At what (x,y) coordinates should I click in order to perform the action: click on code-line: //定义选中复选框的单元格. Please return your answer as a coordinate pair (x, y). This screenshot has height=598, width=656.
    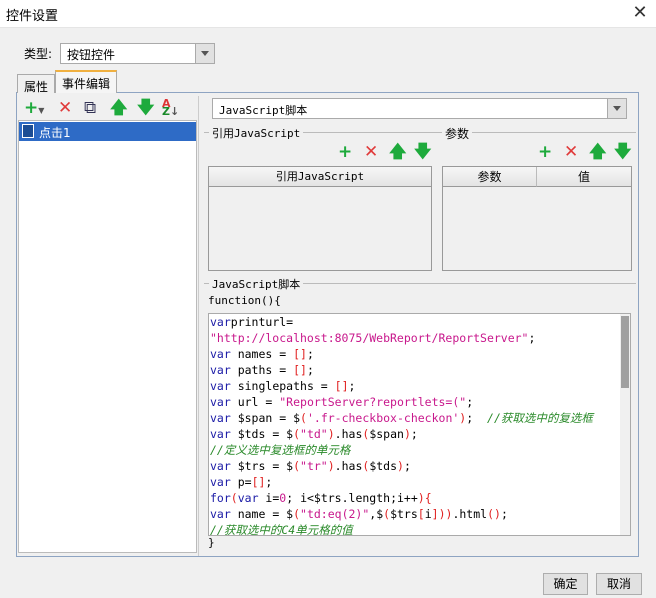
    Looking at the image, I should click on (401, 450).